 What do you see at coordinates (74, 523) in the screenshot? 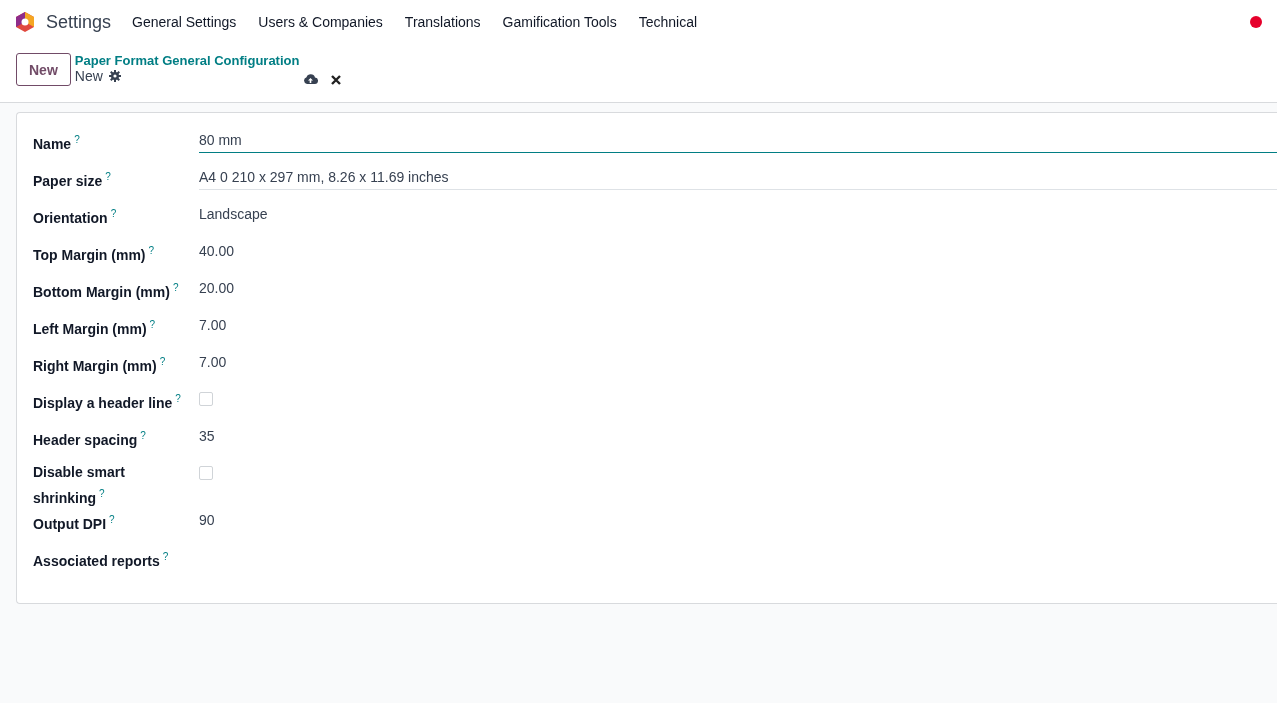
I see `field-label: Output DPI $^{?}$` at bounding box center [74, 523].